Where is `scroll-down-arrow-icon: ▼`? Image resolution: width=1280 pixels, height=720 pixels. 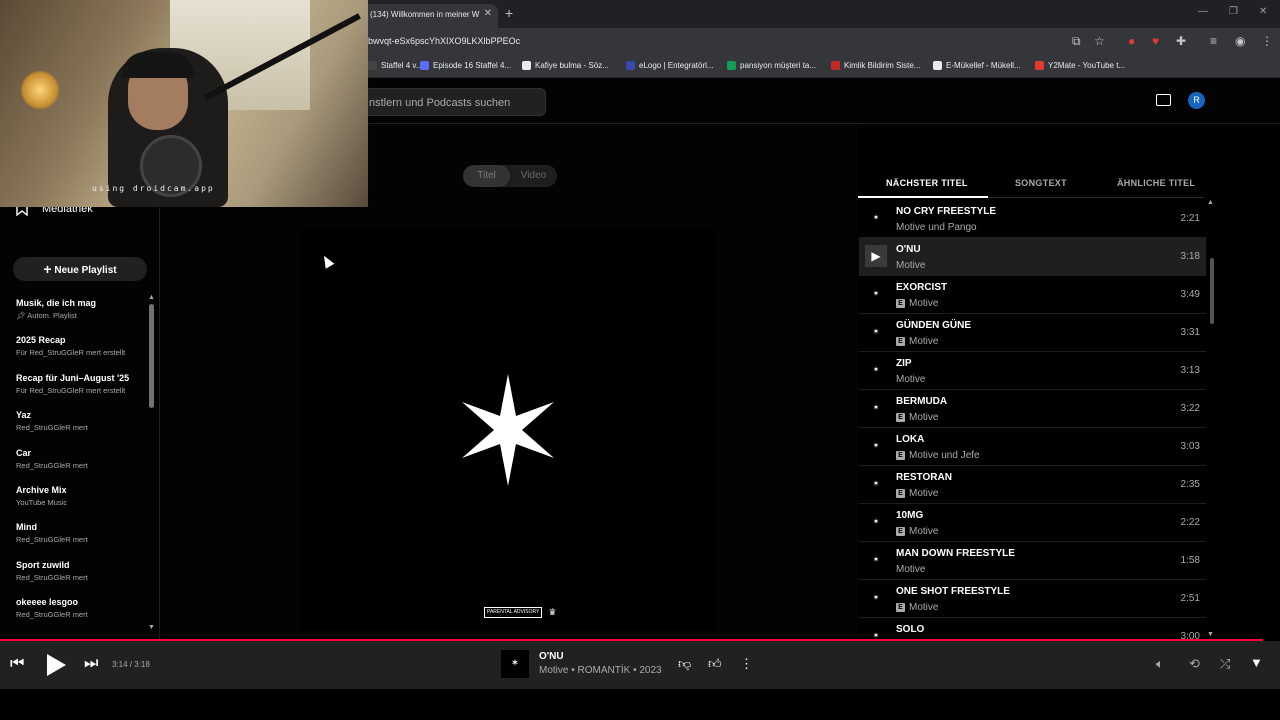 scroll-down-arrow-icon: ▼ is located at coordinates (151, 627).